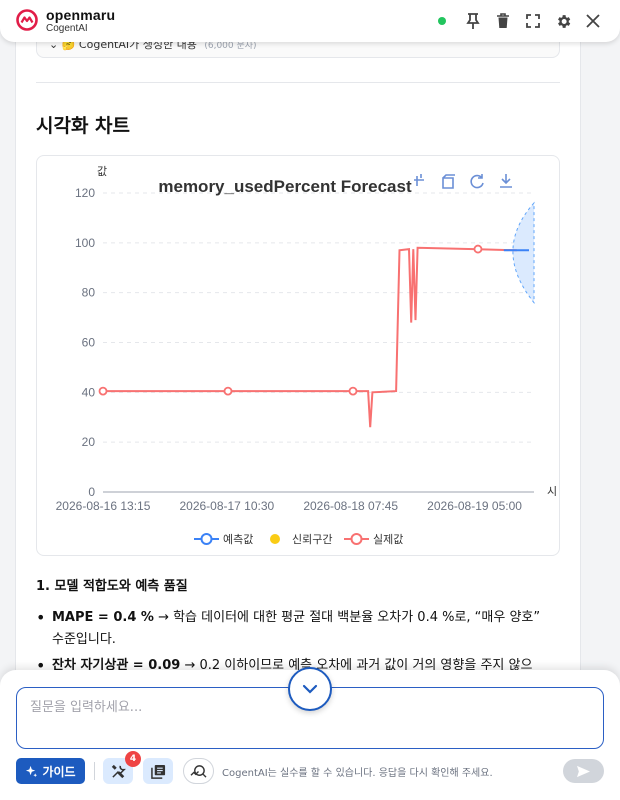  I want to click on library-button, so click(158, 771).